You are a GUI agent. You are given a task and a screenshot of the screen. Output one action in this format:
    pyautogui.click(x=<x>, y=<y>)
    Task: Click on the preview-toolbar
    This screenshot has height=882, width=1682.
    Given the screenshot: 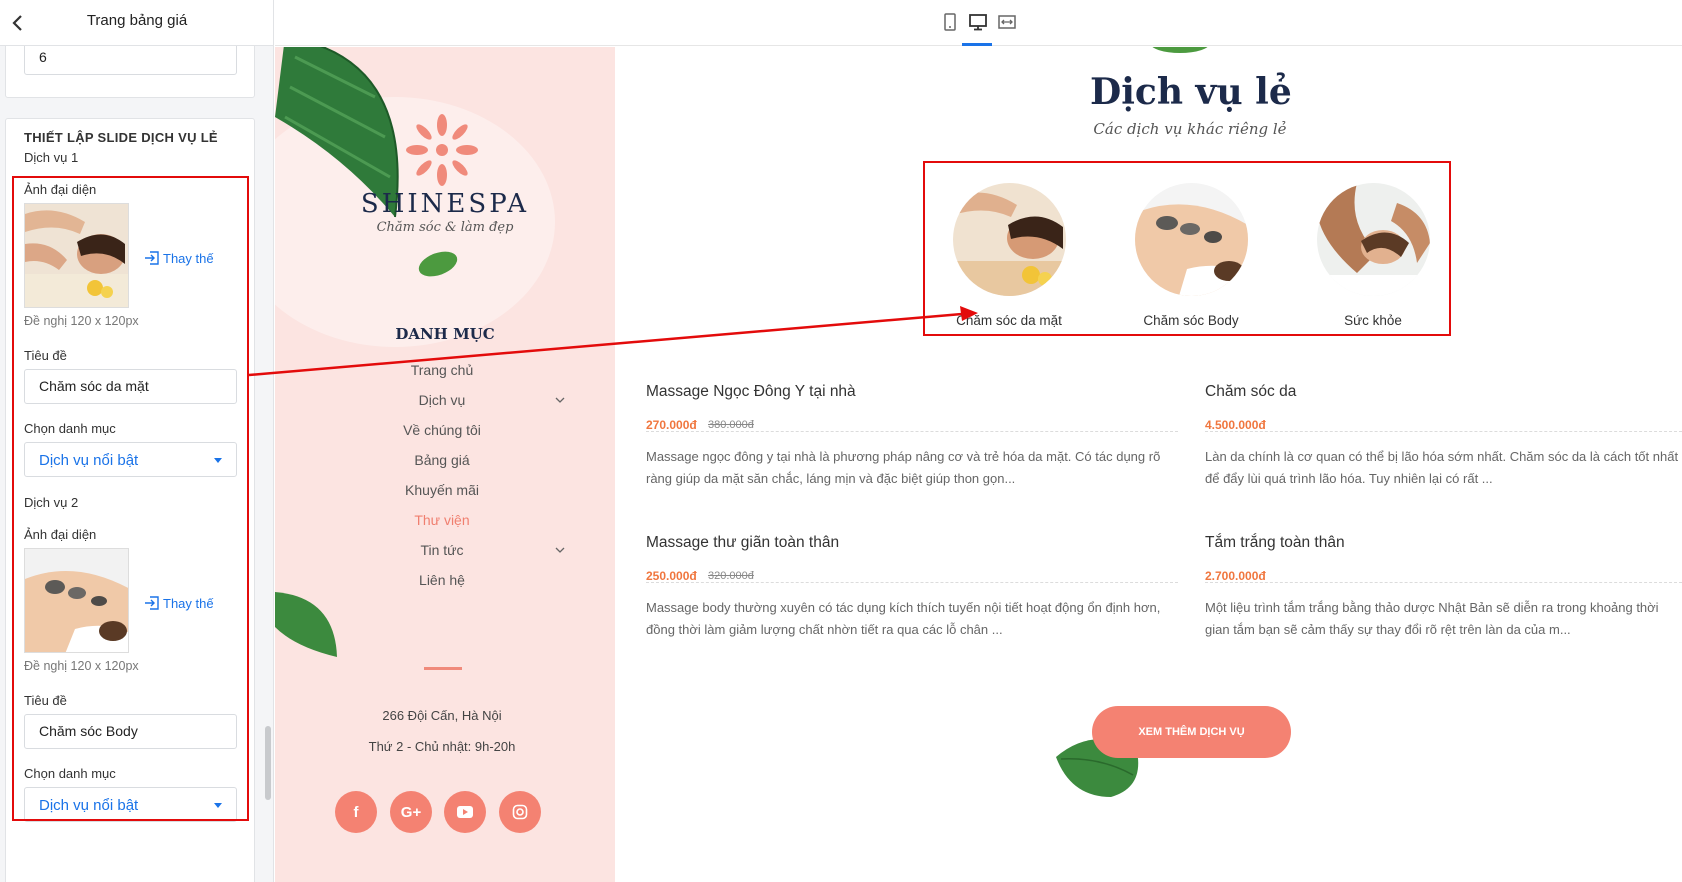 What is the action you would take?
    pyautogui.click(x=978, y=23)
    